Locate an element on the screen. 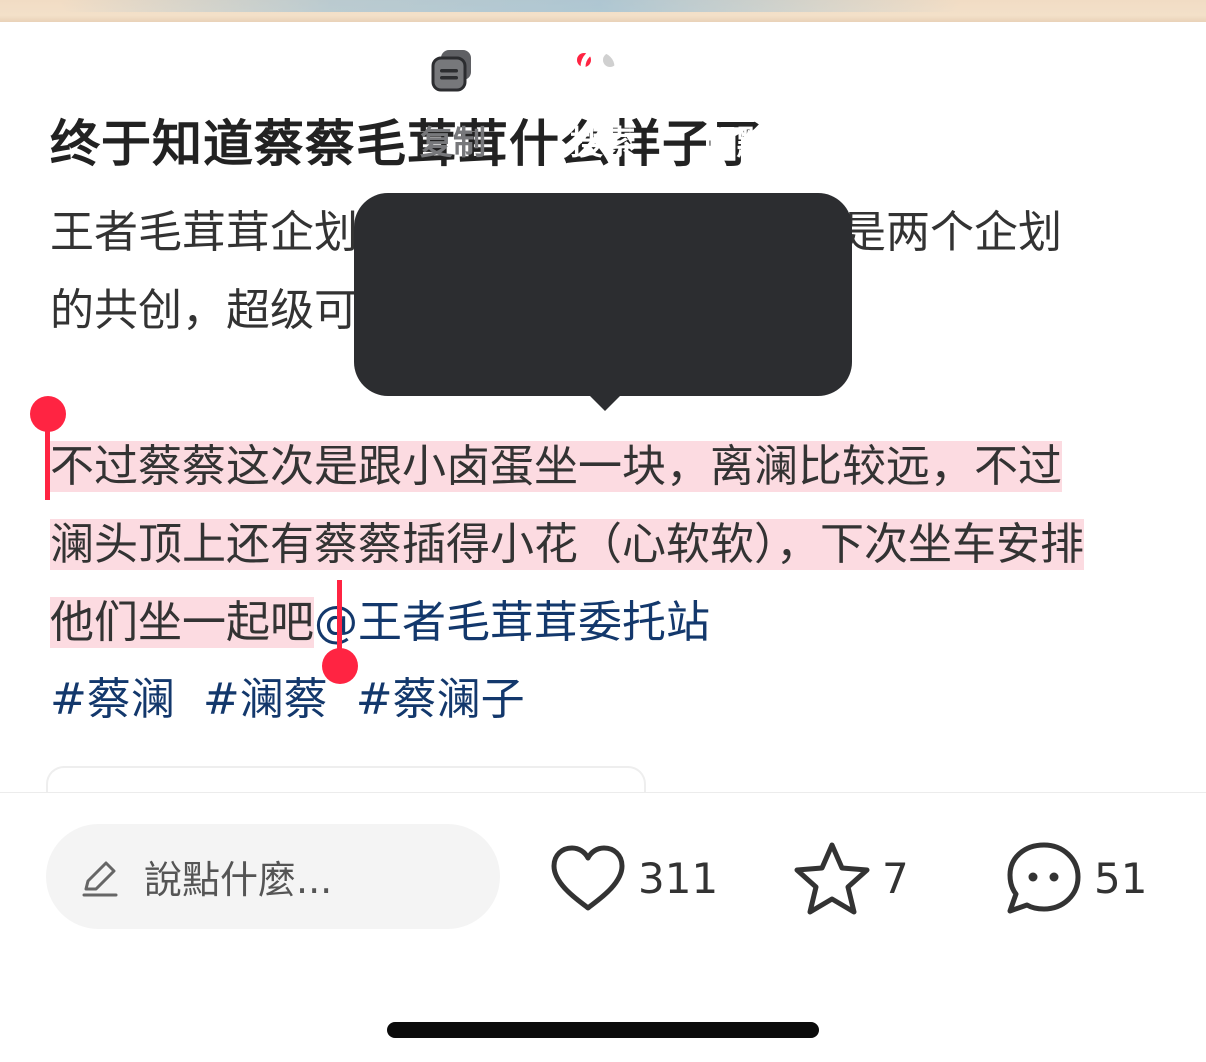 The width and height of the screenshot is (1206, 1062). pencil-icon is located at coordinates (100, 878).